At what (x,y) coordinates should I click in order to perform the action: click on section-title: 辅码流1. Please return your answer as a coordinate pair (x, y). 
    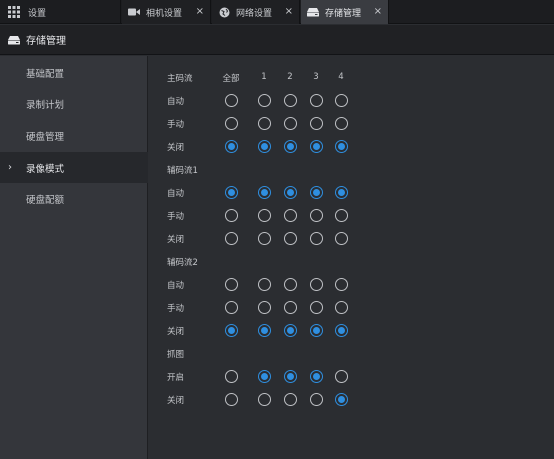
    Looking at the image, I should click on (182, 171).